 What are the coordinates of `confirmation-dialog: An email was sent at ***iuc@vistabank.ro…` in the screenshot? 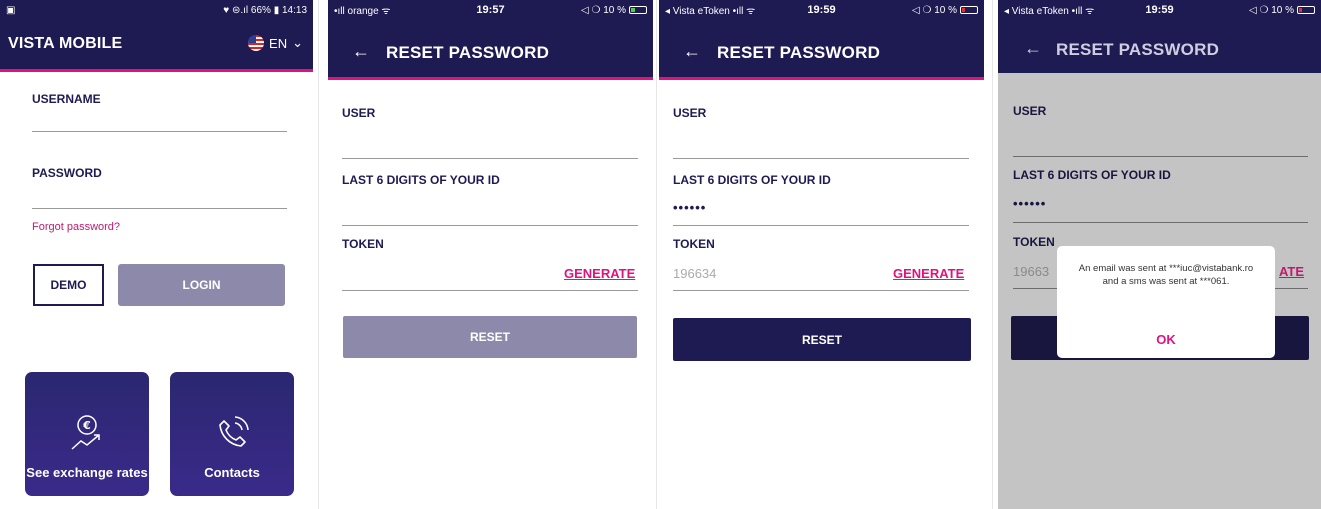 It's located at (1166, 302).